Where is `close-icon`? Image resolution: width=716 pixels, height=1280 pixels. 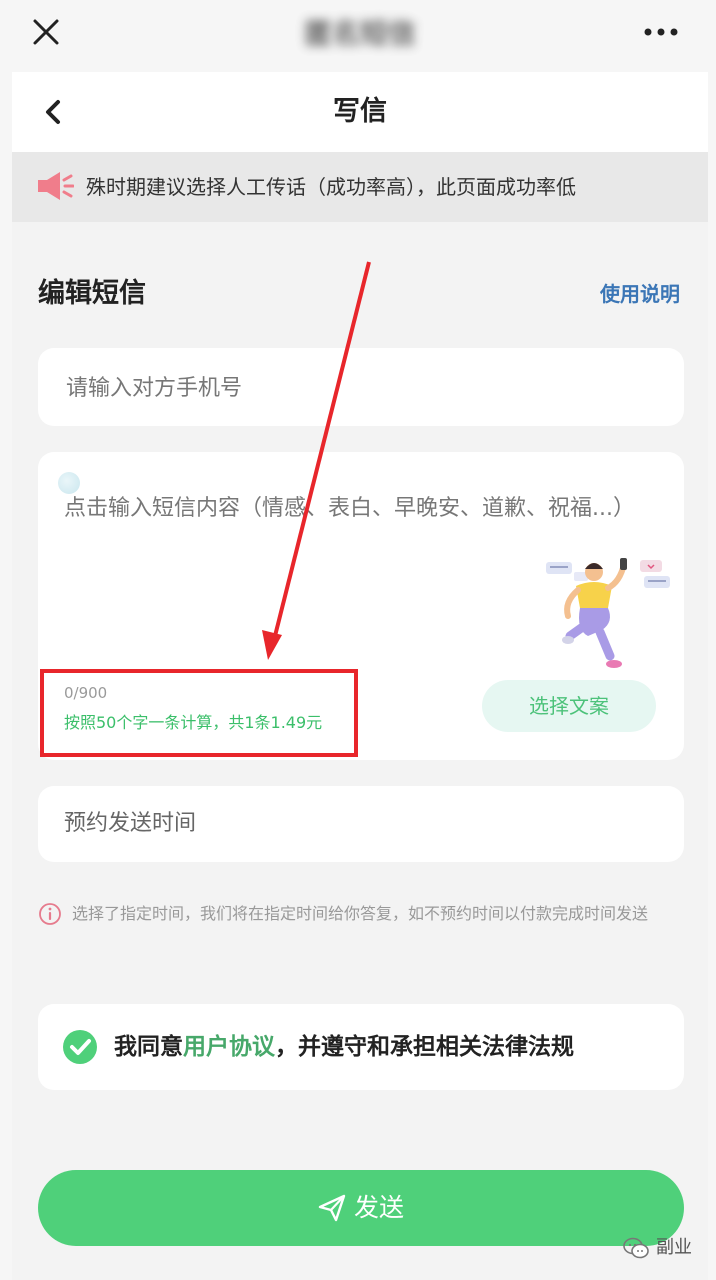 close-icon is located at coordinates (46, 32).